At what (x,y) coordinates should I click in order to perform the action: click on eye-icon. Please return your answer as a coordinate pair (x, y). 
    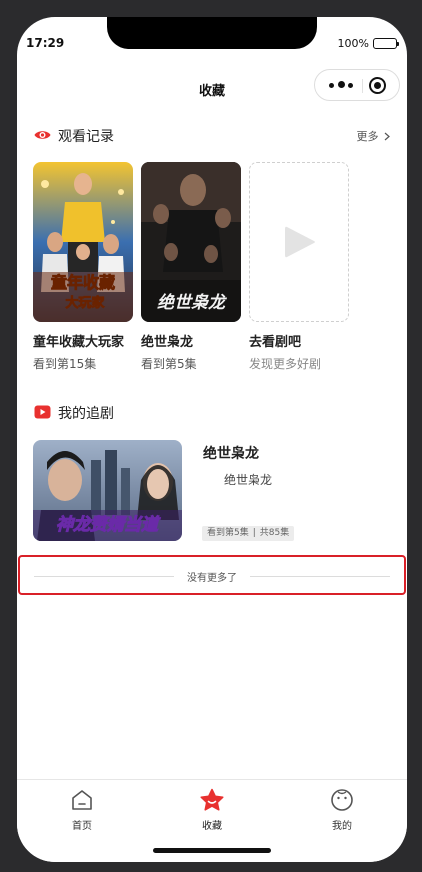
    Looking at the image, I should click on (42, 135).